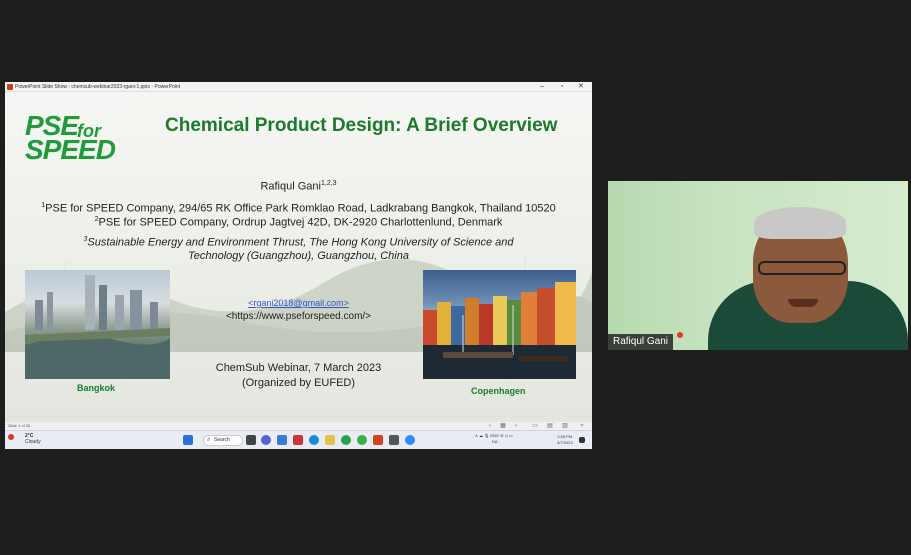  What do you see at coordinates (10, 87) in the screenshot?
I see `powerpoint-icon` at bounding box center [10, 87].